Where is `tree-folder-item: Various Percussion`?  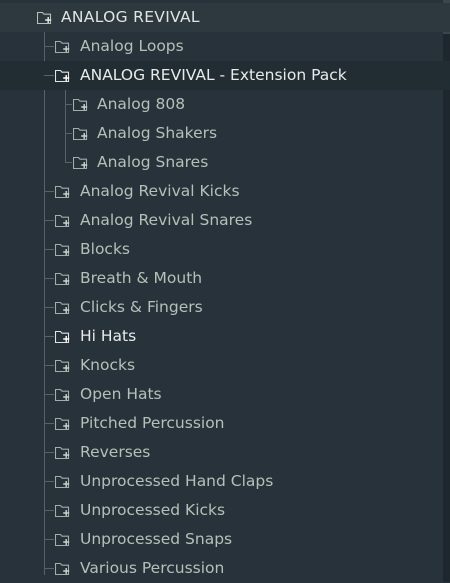
tree-folder-item: Various Percussion is located at coordinates (225, 568).